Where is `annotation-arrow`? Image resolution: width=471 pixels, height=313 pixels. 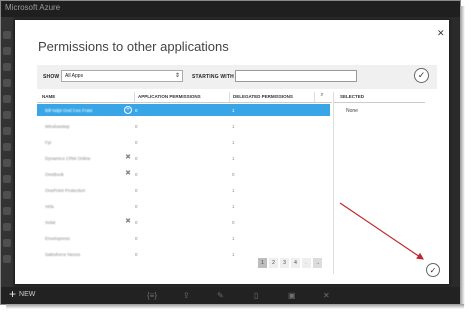 annotation-arrow is located at coordinates (381, 231).